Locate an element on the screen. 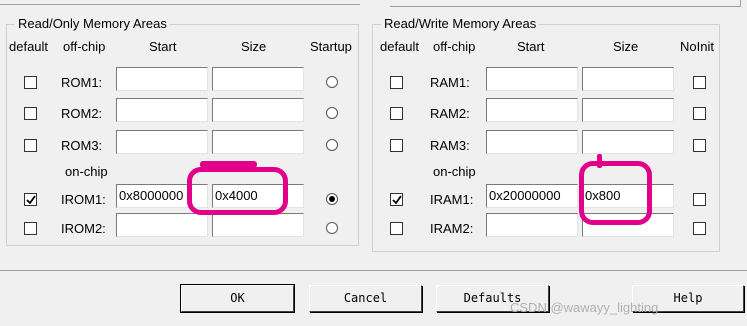 Image resolution: width=747 pixels, height=326 pixels. highlight-iram1-size is located at coordinates (615, 193).